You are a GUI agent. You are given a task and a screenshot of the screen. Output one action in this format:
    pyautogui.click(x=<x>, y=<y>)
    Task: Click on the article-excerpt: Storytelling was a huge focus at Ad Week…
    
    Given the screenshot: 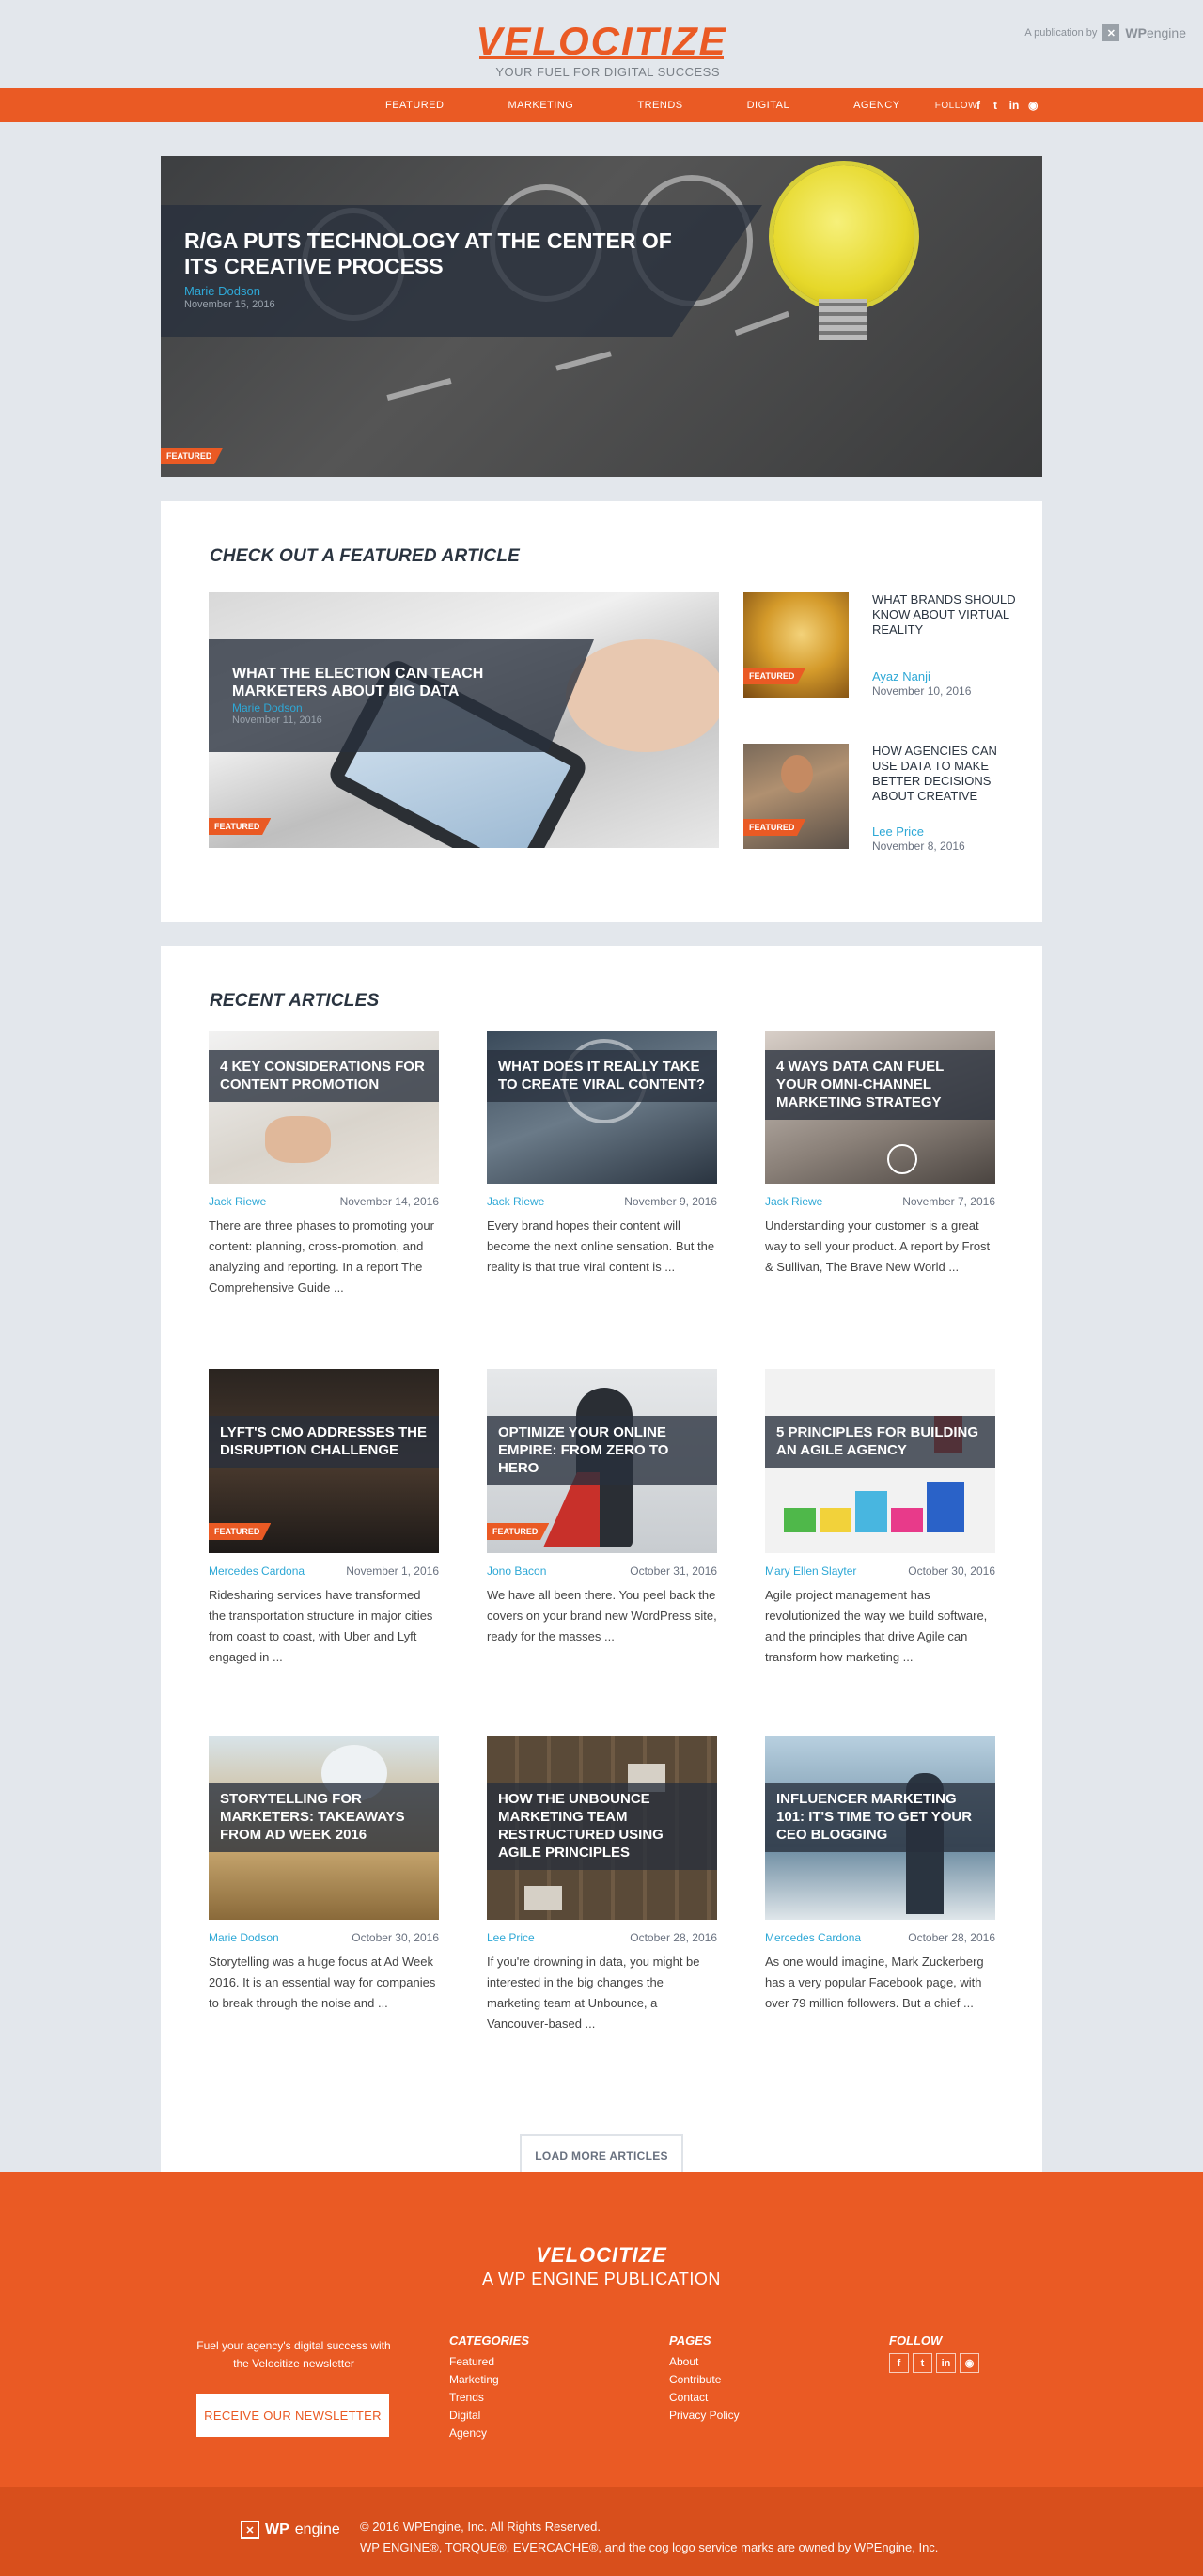 What is the action you would take?
    pyautogui.click(x=323, y=1982)
    